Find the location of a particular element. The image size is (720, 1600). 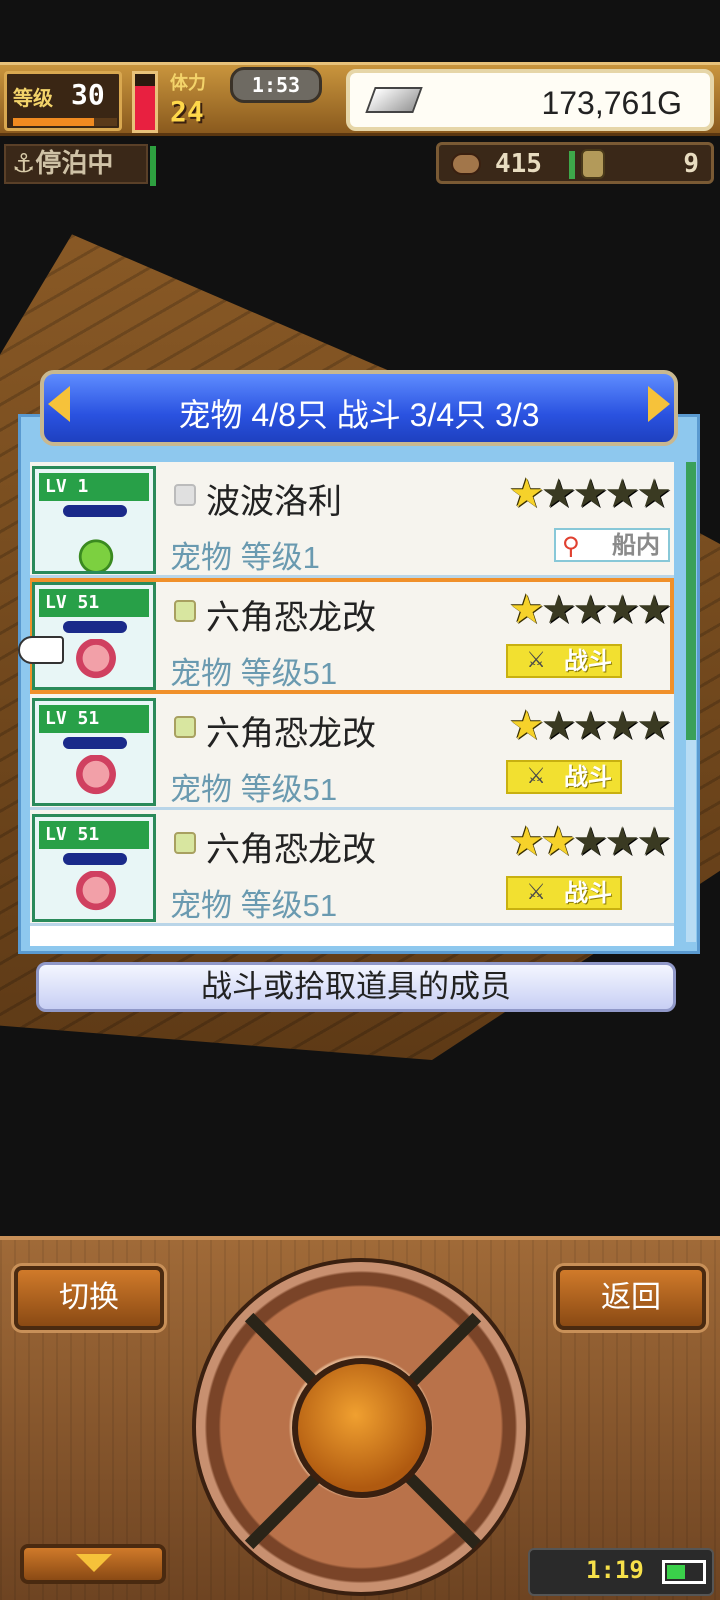

scrollbar-thumb is located at coordinates (691, 601).